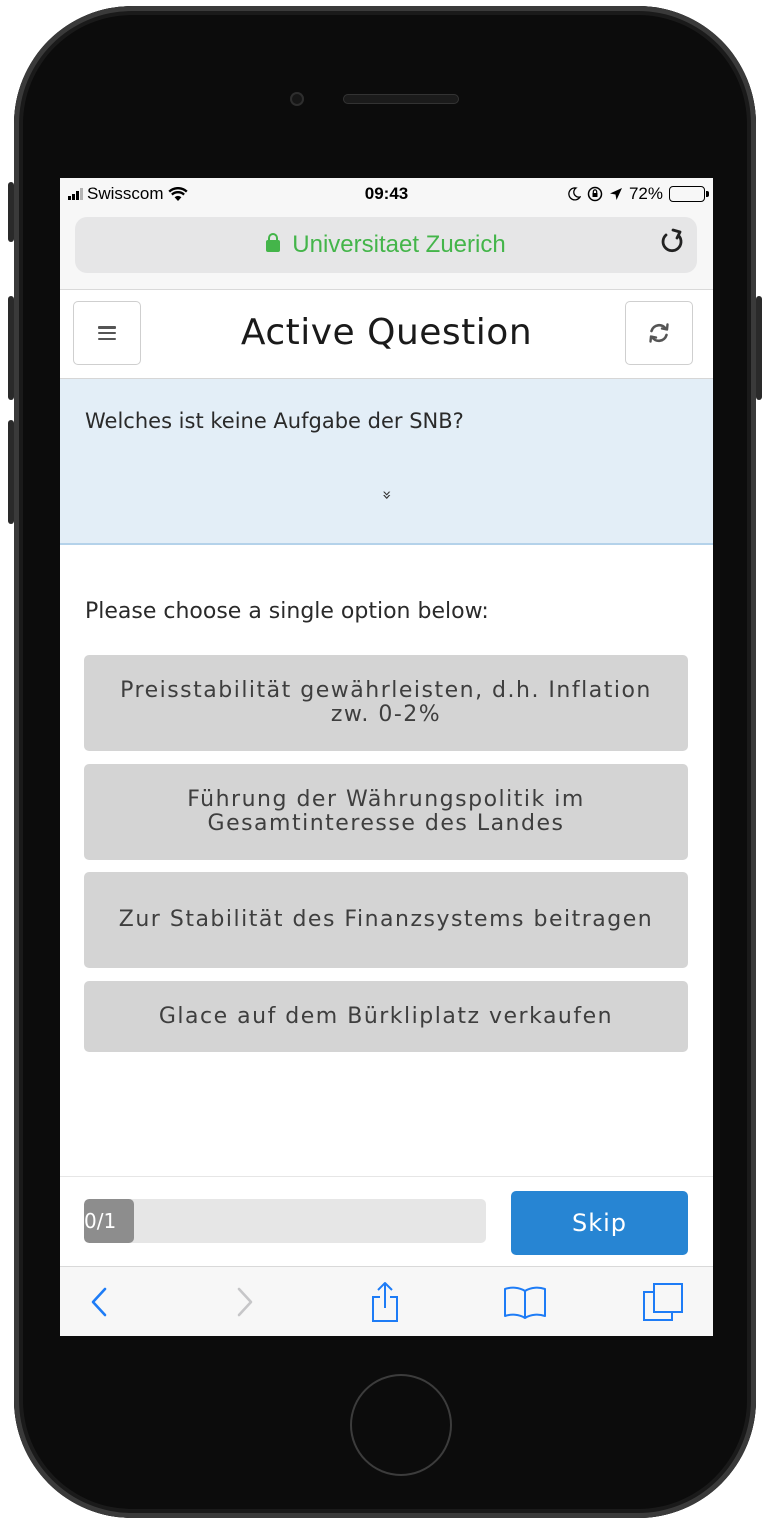 Image resolution: width=769 pixels, height=1525 pixels. Describe the element at coordinates (11, 348) in the screenshot. I see `volume-up-button` at that location.